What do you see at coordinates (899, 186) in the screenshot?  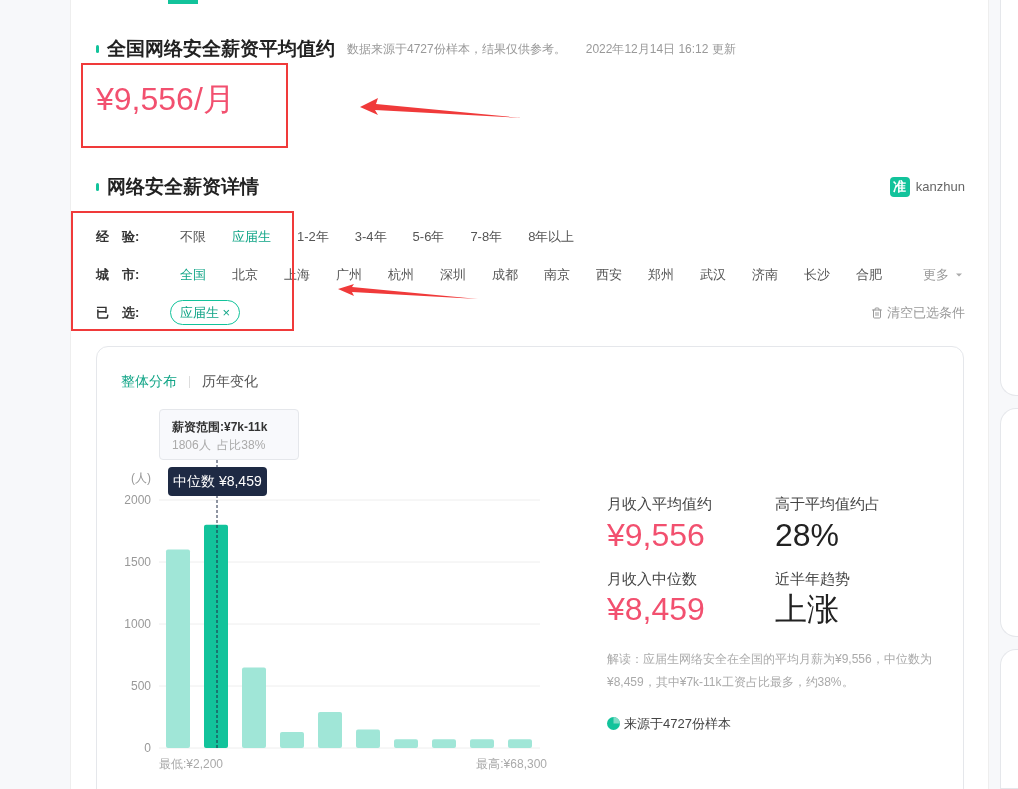 I see `brand-logo: 准` at bounding box center [899, 186].